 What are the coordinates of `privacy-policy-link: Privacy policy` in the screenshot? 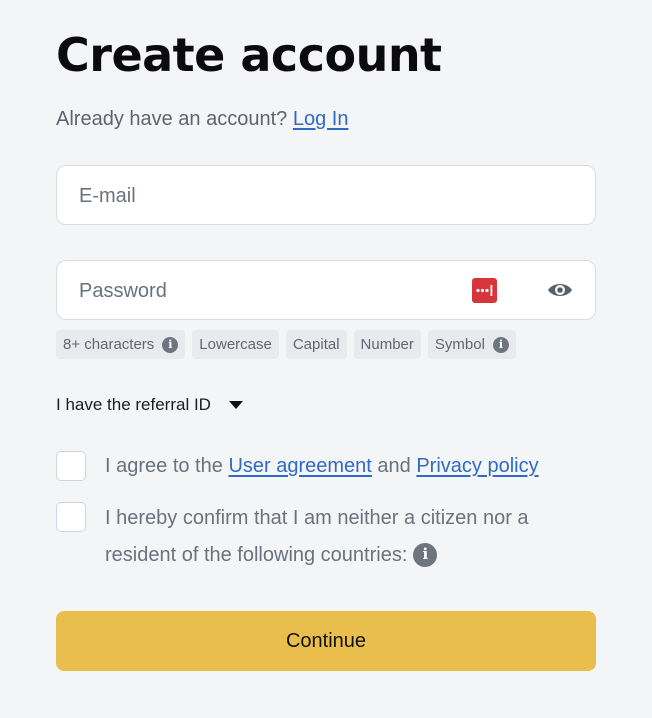 It's located at (477, 466).